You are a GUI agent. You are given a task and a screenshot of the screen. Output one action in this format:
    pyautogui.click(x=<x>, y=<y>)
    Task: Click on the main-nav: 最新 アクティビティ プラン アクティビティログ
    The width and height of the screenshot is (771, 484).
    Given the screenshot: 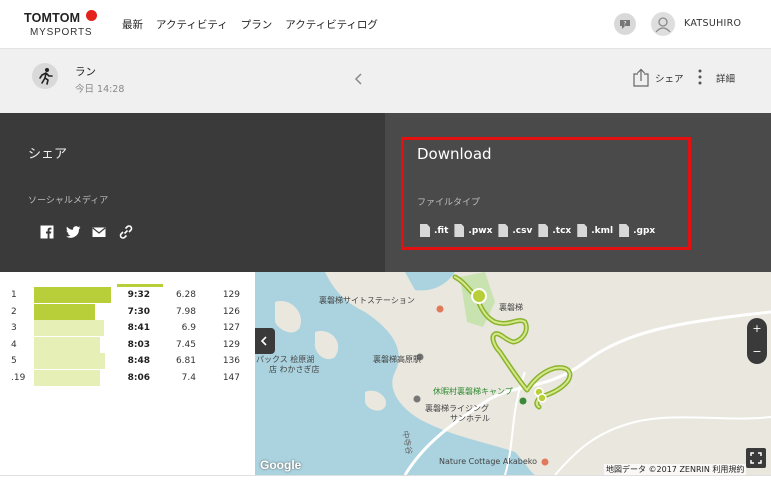 What is the action you would take?
    pyautogui.click(x=250, y=24)
    